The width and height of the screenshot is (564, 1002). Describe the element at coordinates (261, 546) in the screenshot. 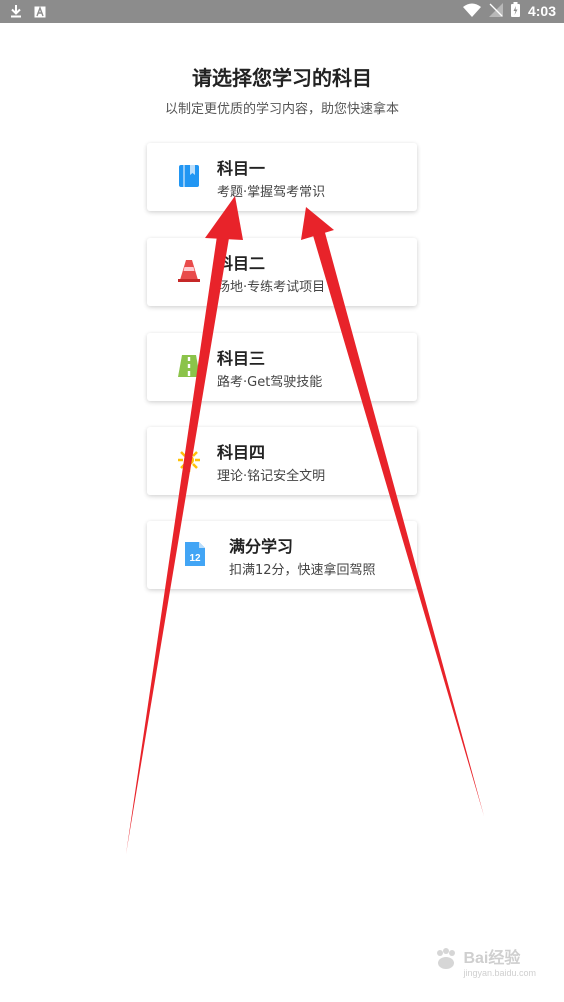

I see `subject-name: 满分学习` at that location.